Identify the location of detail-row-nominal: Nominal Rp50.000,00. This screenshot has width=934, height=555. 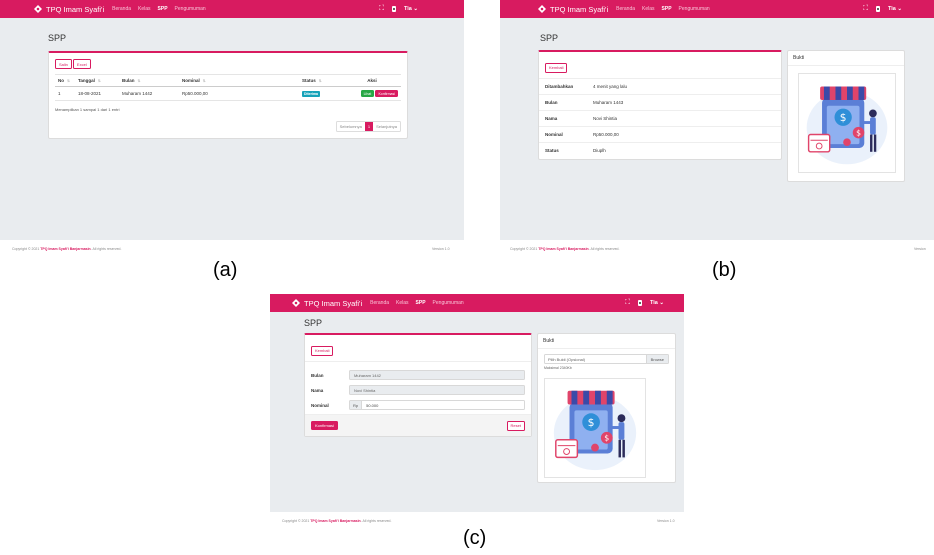
(660, 135).